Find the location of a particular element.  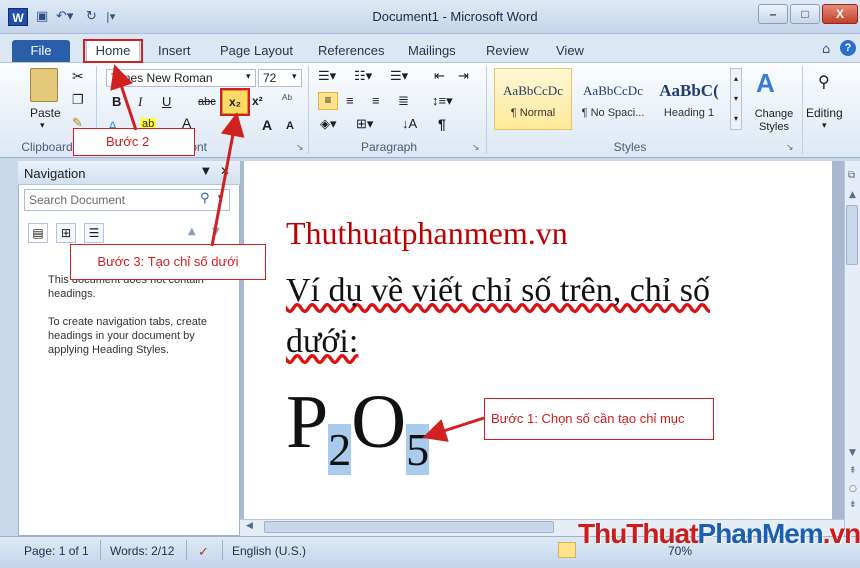

step1-arrow is located at coordinates (453, 429).